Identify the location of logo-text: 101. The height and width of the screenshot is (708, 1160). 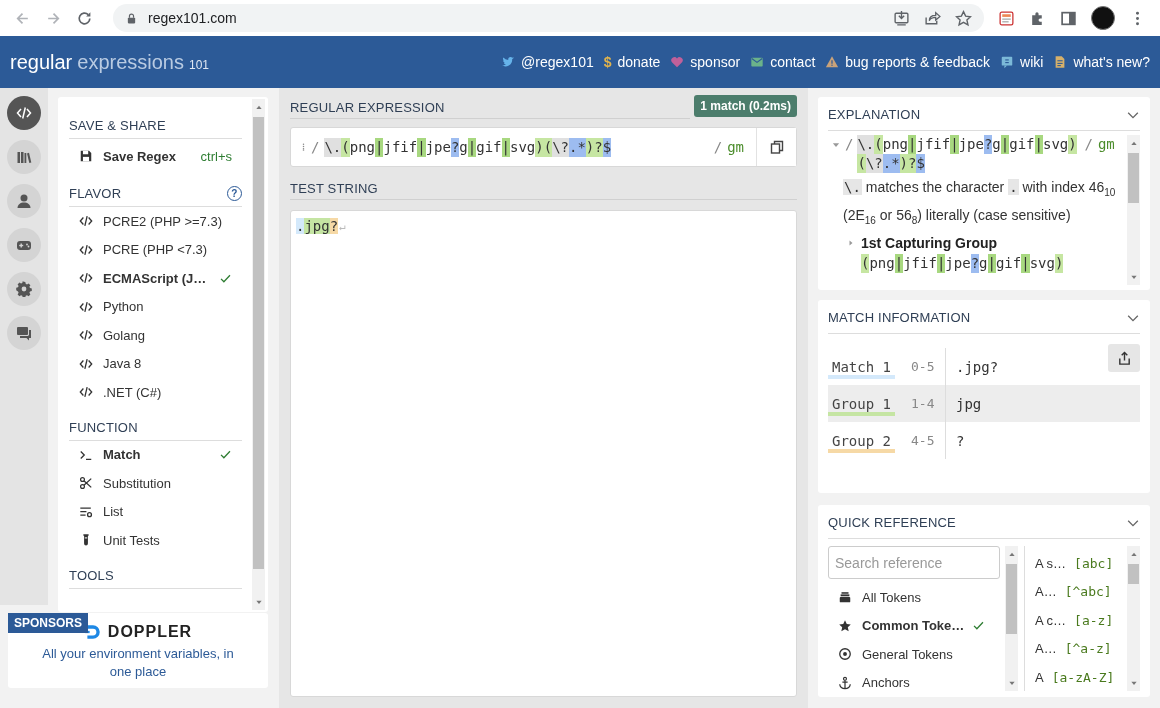
(199, 64).